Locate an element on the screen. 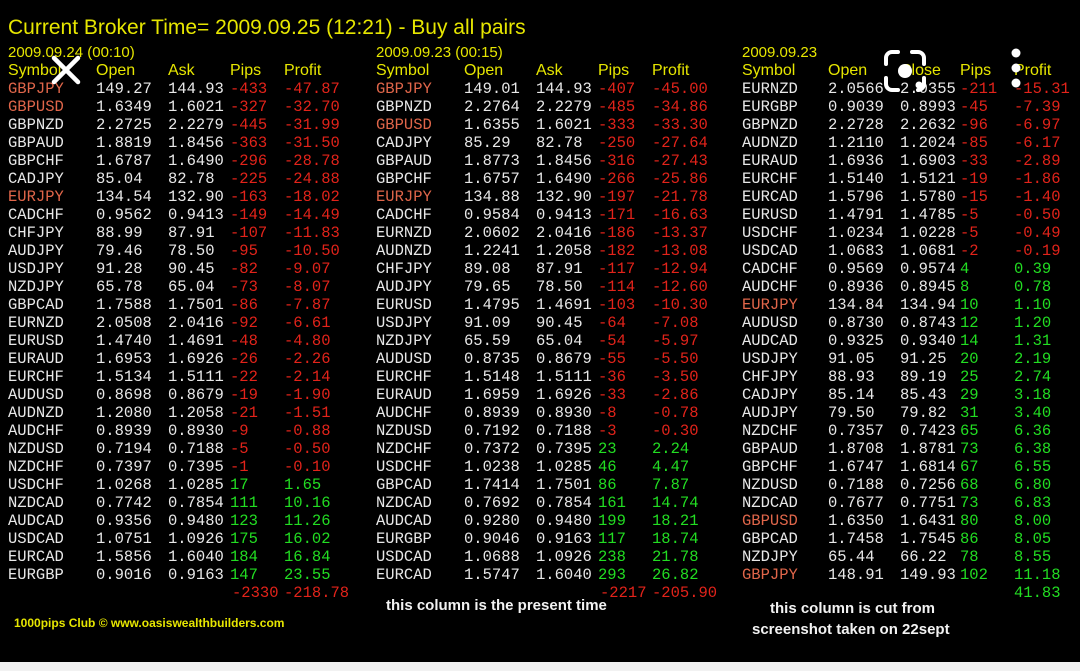  profit-cell: 6.38 is located at coordinates (1033, 449).